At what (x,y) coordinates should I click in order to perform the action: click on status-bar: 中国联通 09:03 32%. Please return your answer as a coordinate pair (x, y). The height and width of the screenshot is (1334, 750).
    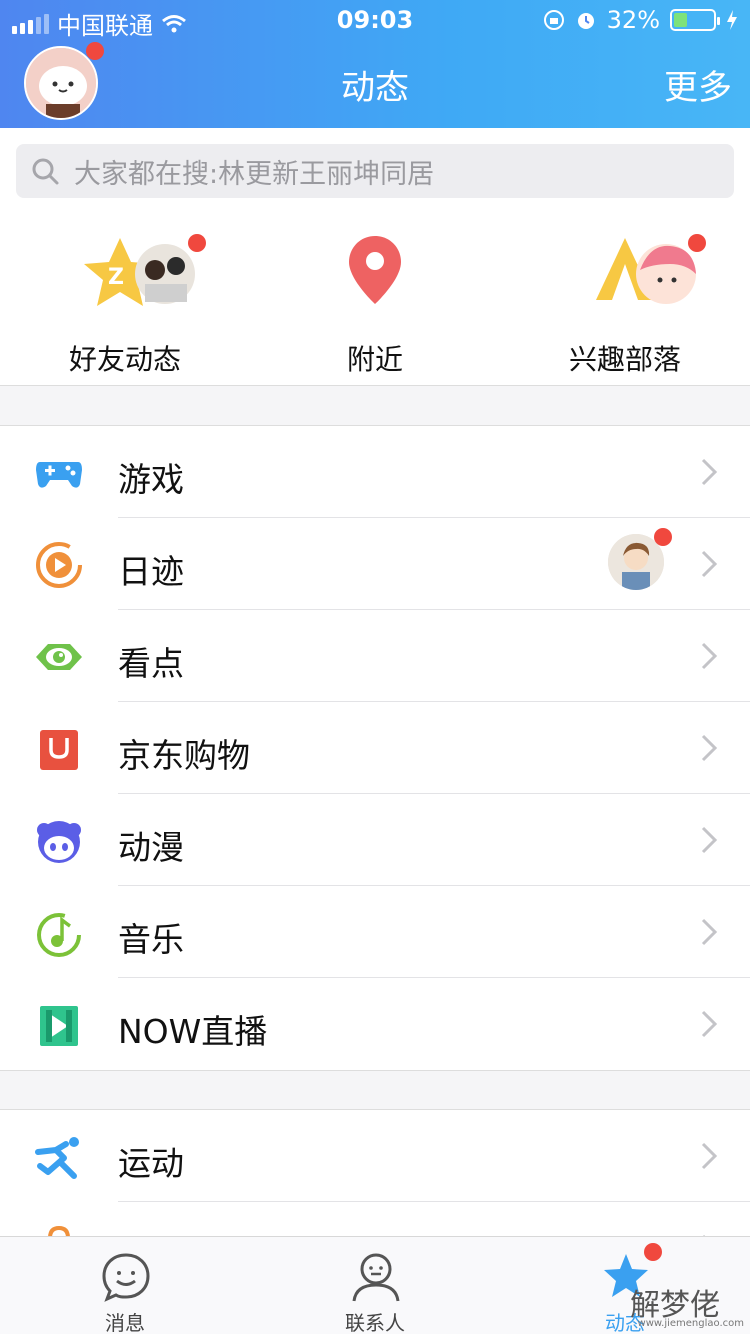
    Looking at the image, I should click on (375, 20).